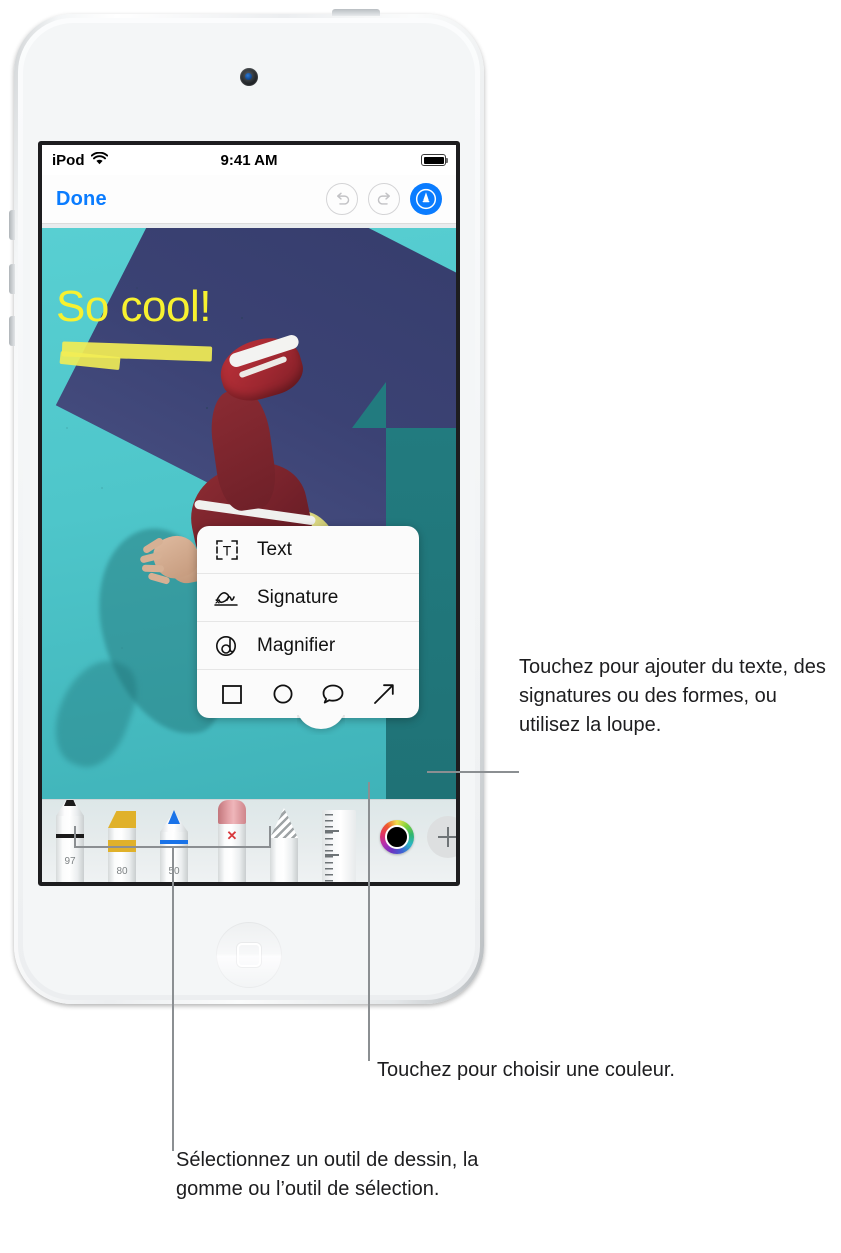 The height and width of the screenshot is (1253, 841). What do you see at coordinates (308, 550) in the screenshot?
I see `popup-item-text: T Text` at bounding box center [308, 550].